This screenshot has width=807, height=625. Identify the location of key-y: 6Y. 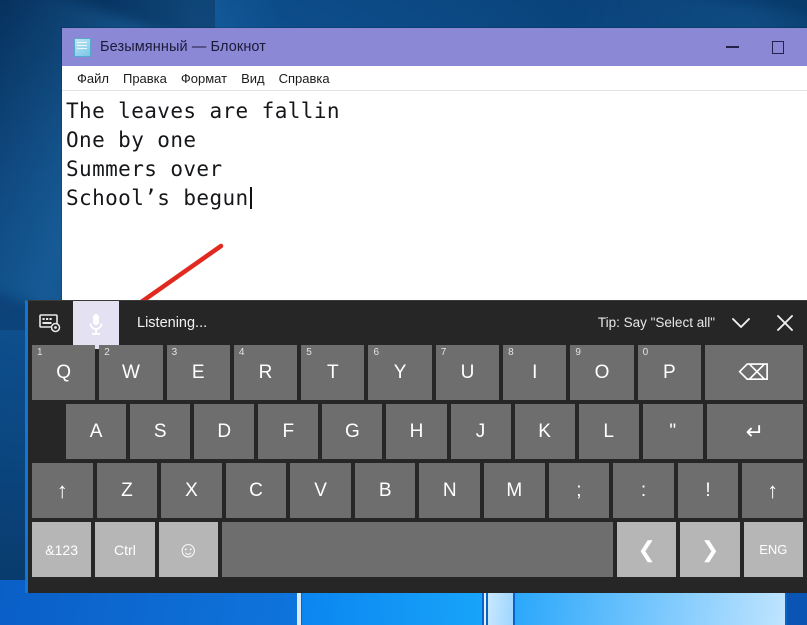
(400, 372).